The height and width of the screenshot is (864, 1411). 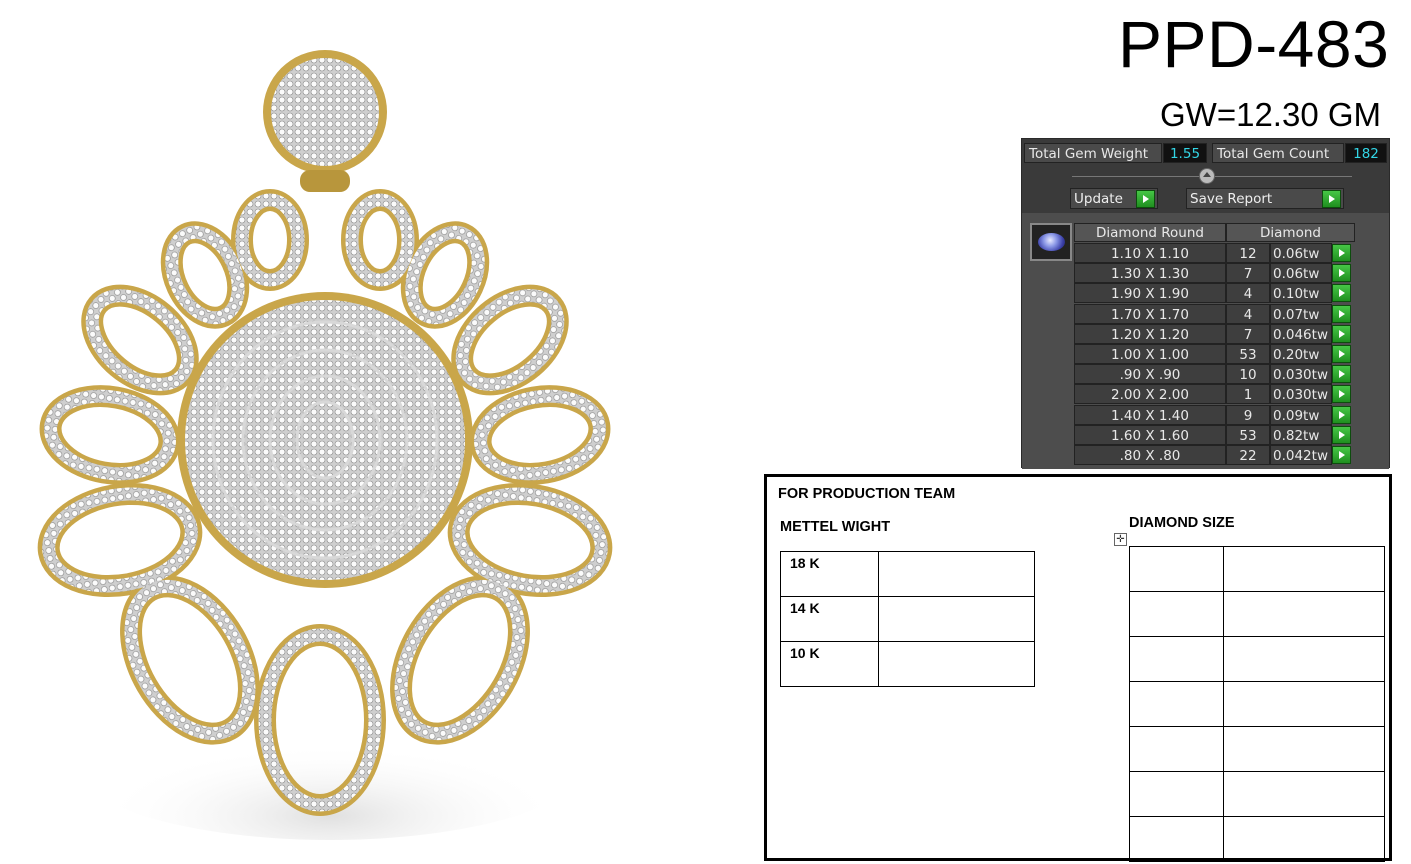 I want to click on round-diamond-icon, so click(x=1051, y=242).